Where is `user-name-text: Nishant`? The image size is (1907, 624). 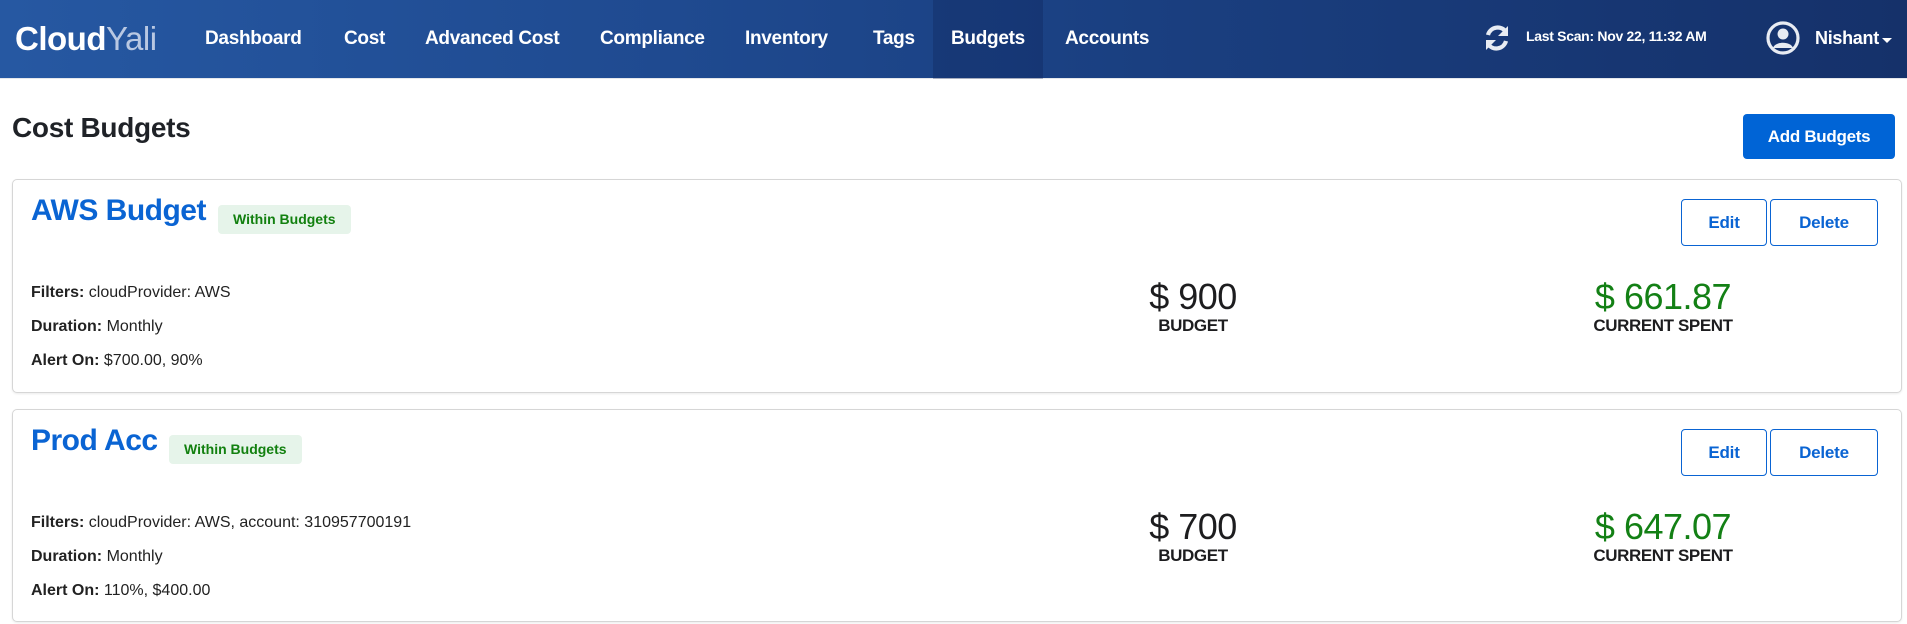
user-name-text: Nishant is located at coordinates (1847, 38).